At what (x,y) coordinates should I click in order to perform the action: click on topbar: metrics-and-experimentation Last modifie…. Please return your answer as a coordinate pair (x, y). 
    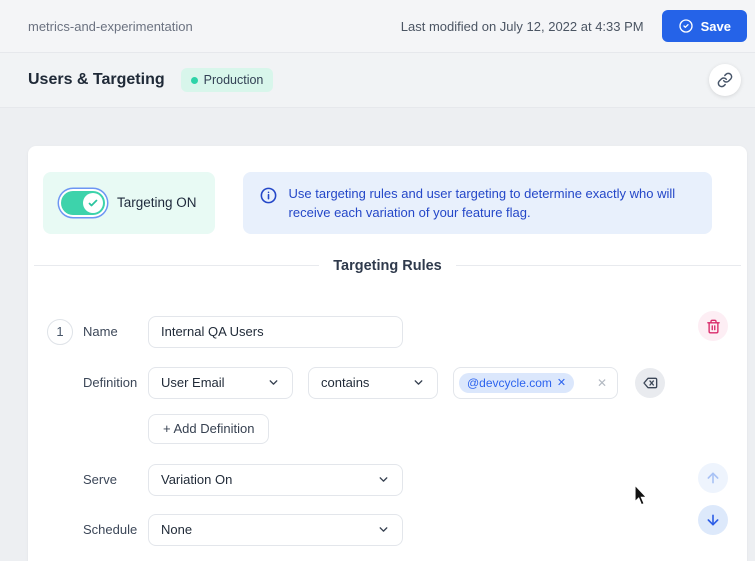
    Looking at the image, I should click on (377, 26).